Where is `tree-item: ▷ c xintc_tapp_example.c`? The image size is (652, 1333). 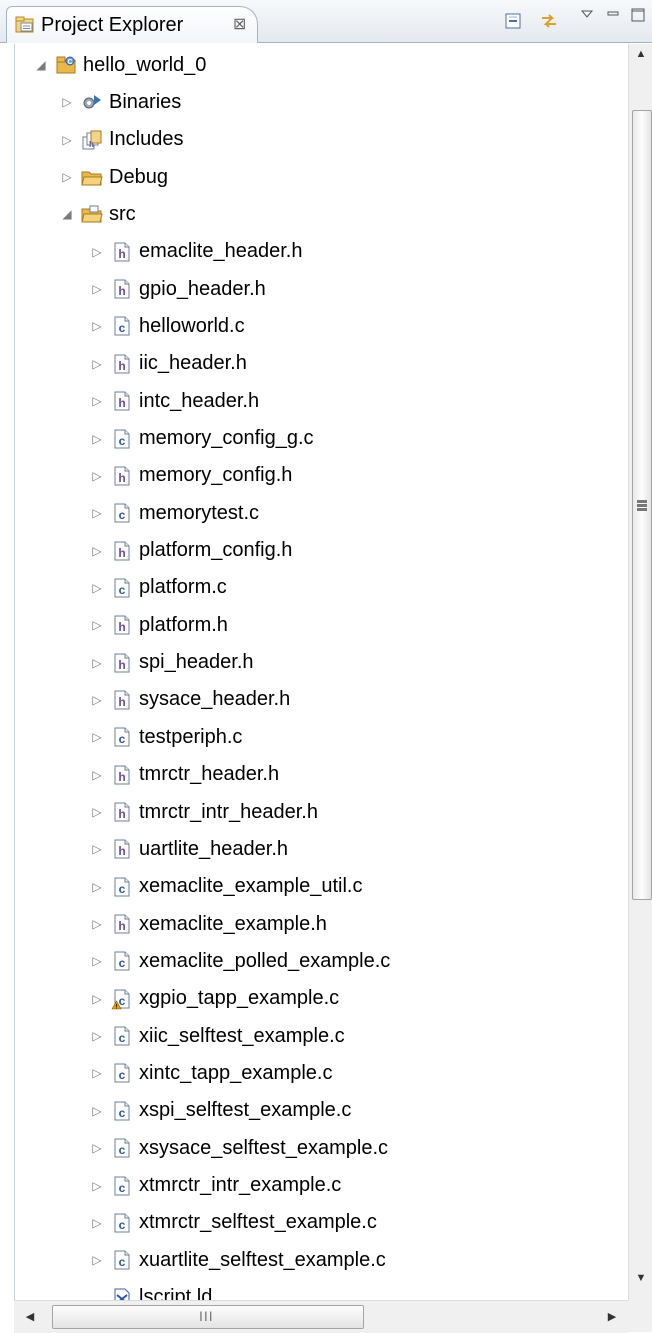 tree-item: ▷ c xintc_tapp_example.c is located at coordinates (358, 1073).